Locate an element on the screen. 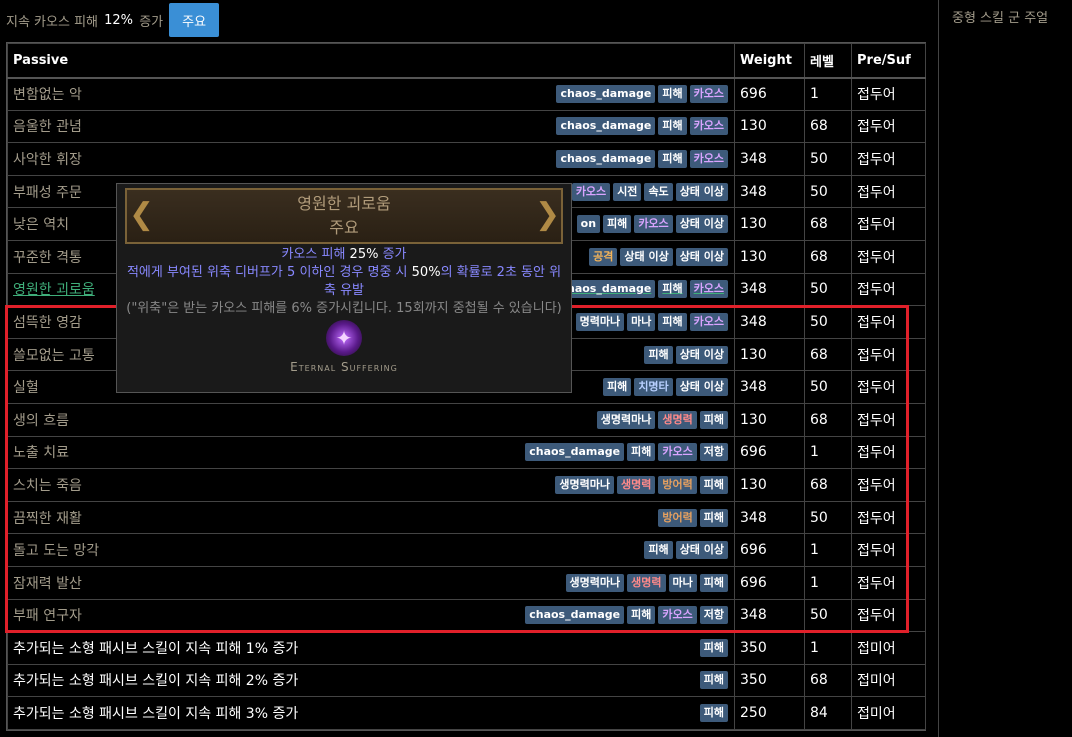  header-weight: Weight is located at coordinates (769, 61).